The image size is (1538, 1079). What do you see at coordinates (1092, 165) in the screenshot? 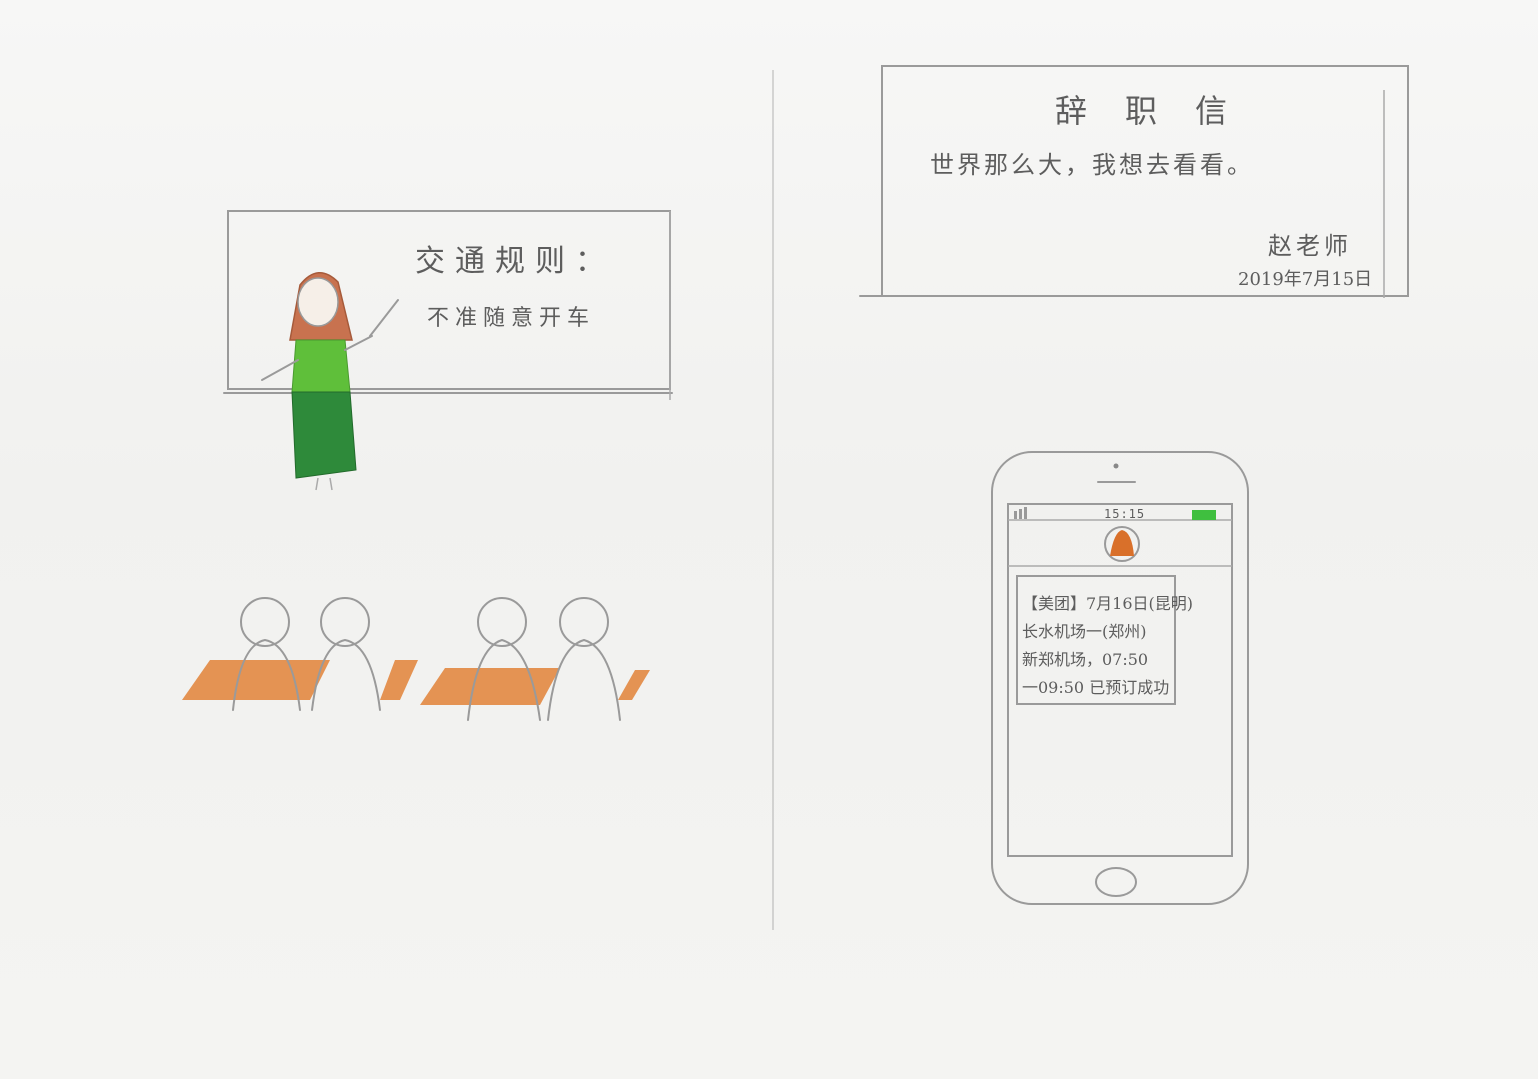
I see `letter-body: 世界那么大，我想去看看。` at bounding box center [1092, 165].